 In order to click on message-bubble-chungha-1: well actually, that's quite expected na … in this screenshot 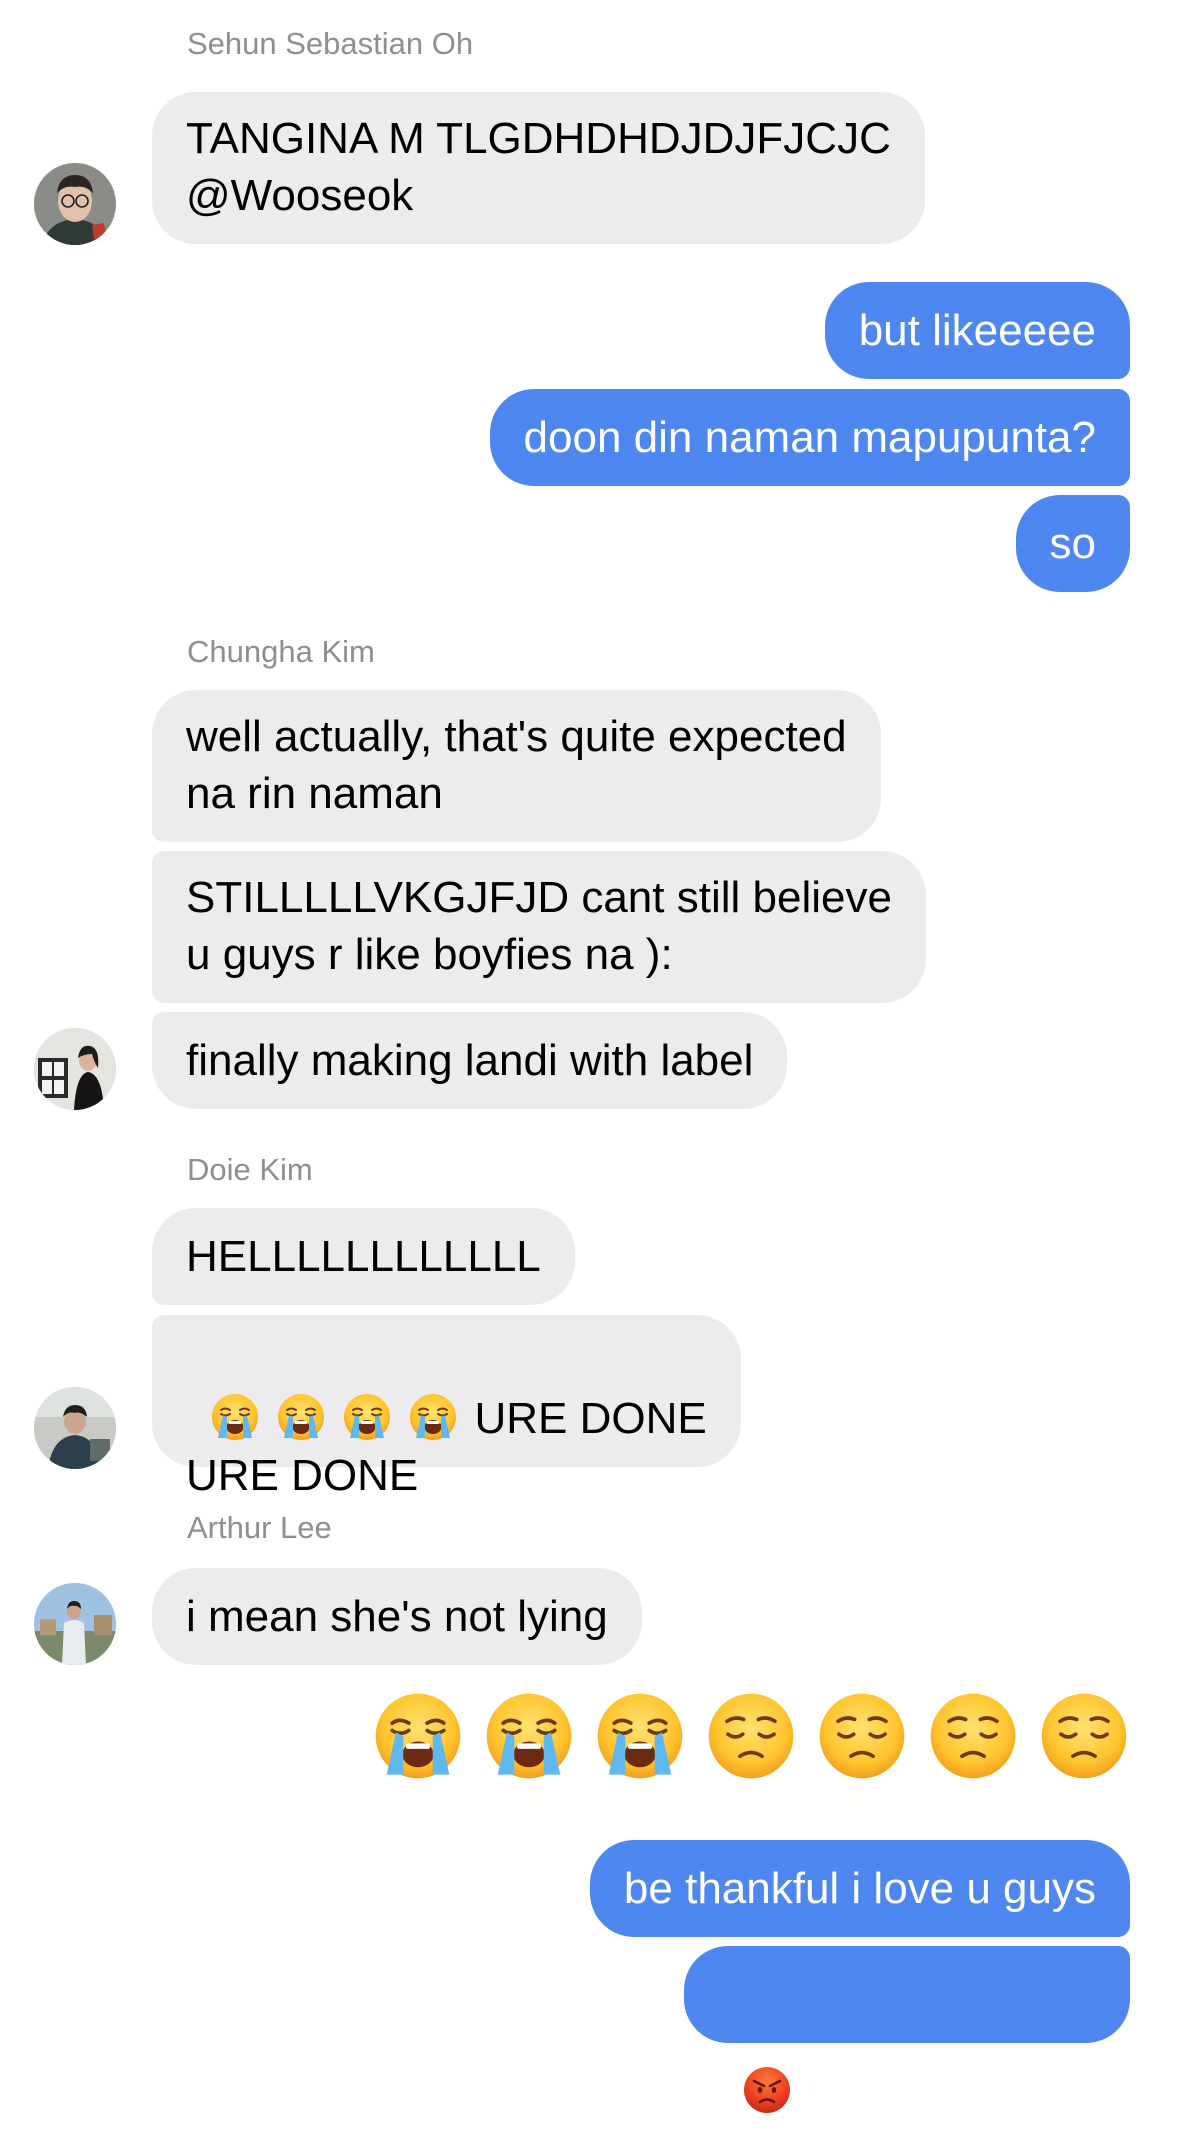, I will do `click(516, 766)`.